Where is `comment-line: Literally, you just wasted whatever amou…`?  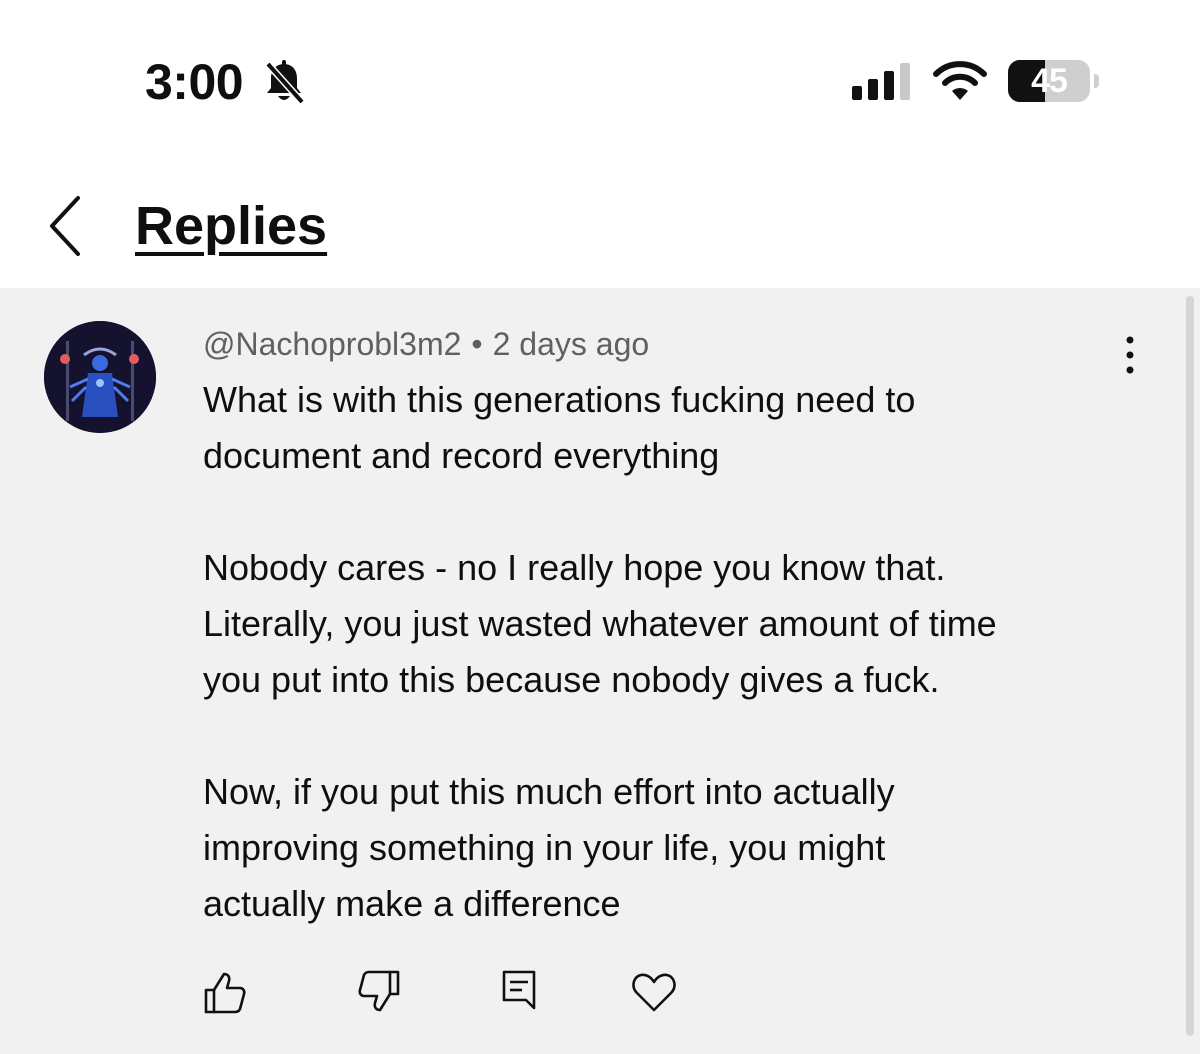
comment-line: Literally, you just wasted whatever amou… is located at coordinates (600, 623).